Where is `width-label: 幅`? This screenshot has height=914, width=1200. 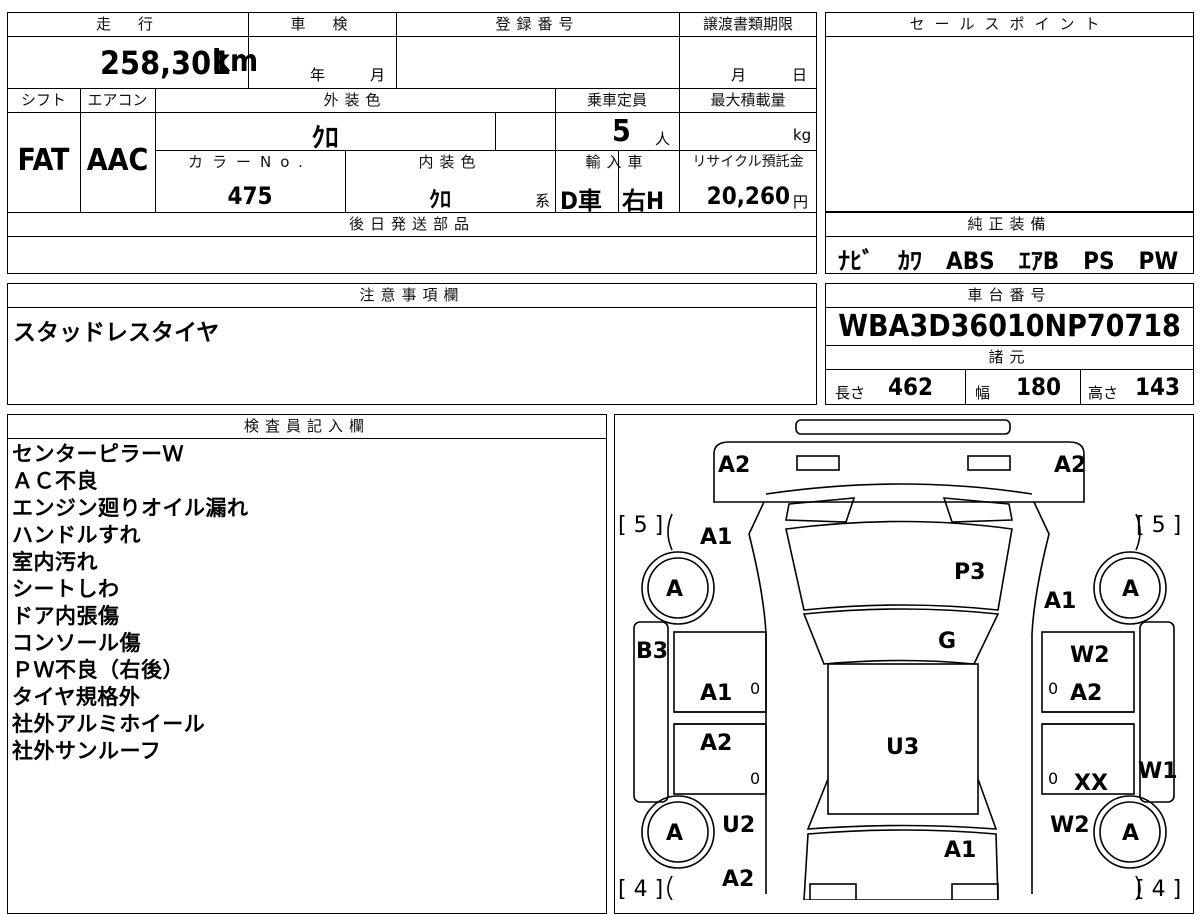 width-label: 幅 is located at coordinates (983, 393).